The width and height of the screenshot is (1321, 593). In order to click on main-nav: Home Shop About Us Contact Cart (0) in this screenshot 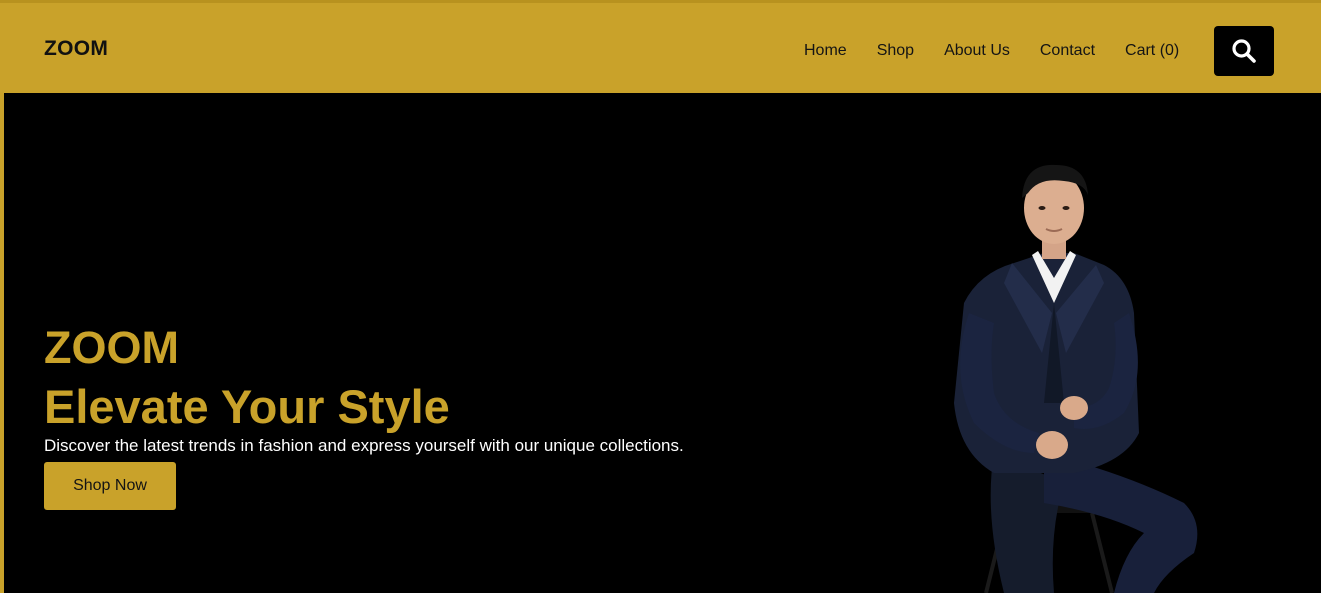, I will do `click(1006, 51)`.